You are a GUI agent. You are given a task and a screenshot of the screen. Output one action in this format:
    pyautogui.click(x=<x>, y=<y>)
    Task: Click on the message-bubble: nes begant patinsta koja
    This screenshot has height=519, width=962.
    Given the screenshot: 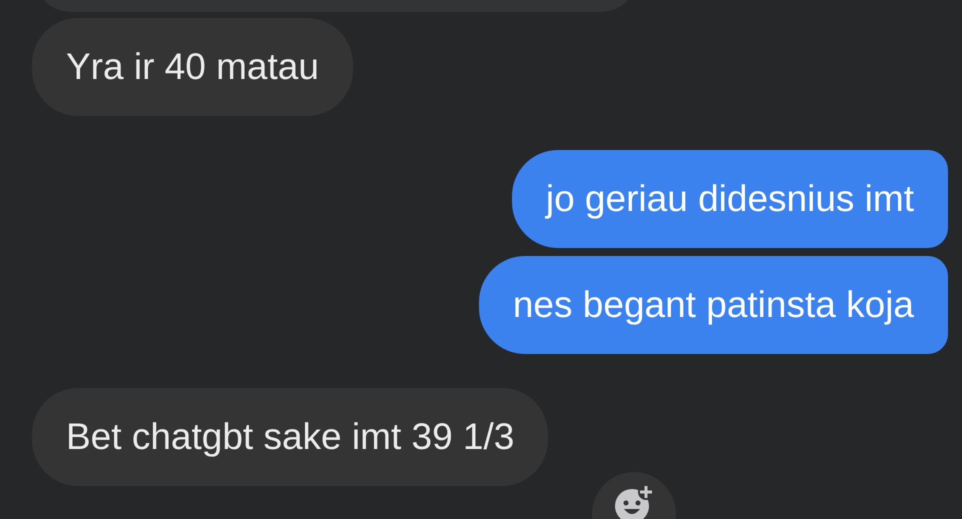 What is the action you would take?
    pyautogui.click(x=713, y=305)
    